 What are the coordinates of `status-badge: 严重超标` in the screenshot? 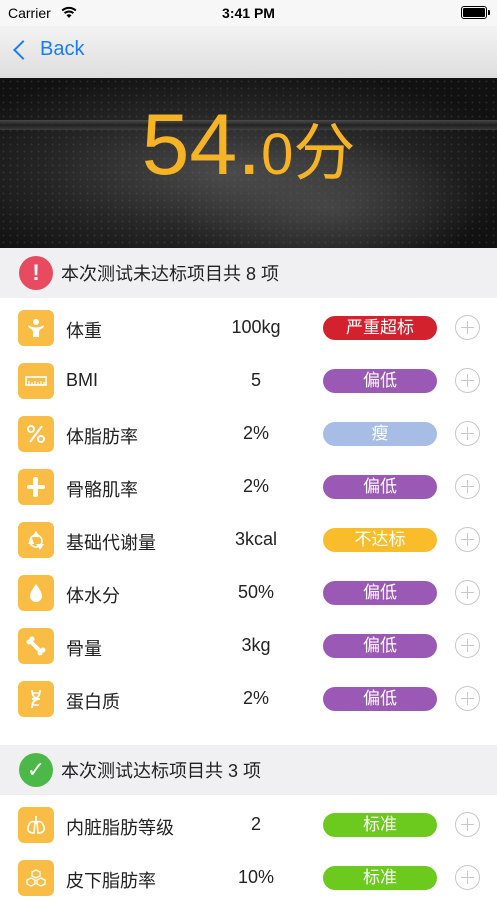 It's located at (380, 328).